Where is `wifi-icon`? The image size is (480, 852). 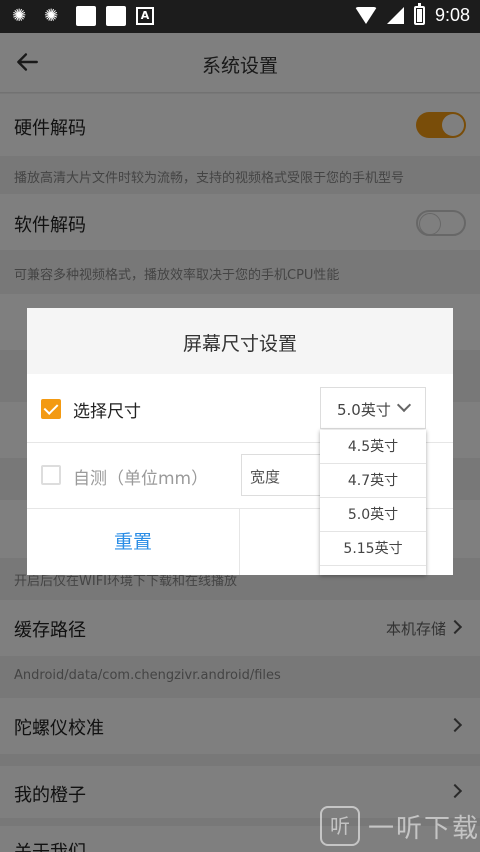 wifi-icon is located at coordinates (365, 15).